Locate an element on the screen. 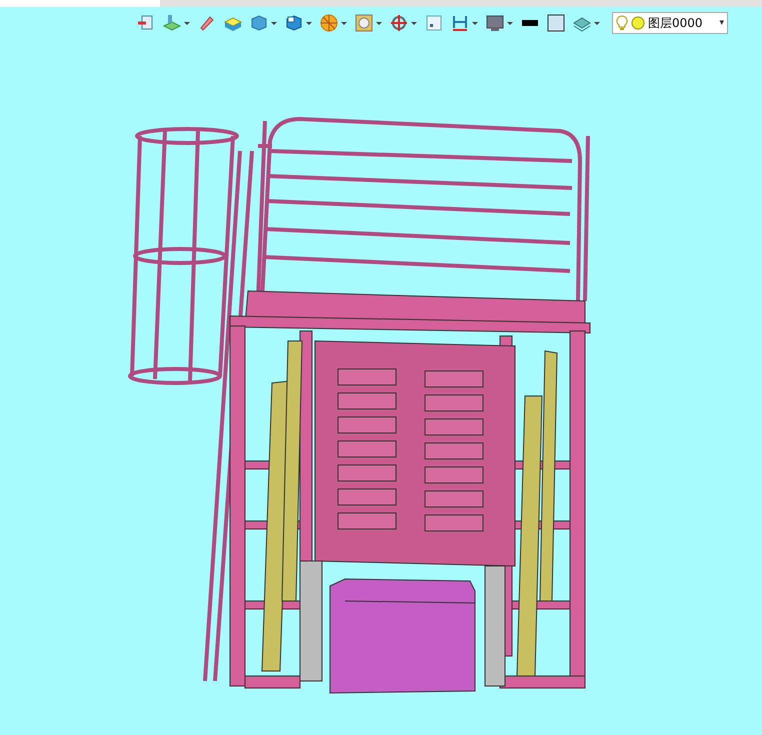 Image resolution: width=762 pixels, height=735 pixels. caret-icon: ▾ is located at coordinates (721, 23).